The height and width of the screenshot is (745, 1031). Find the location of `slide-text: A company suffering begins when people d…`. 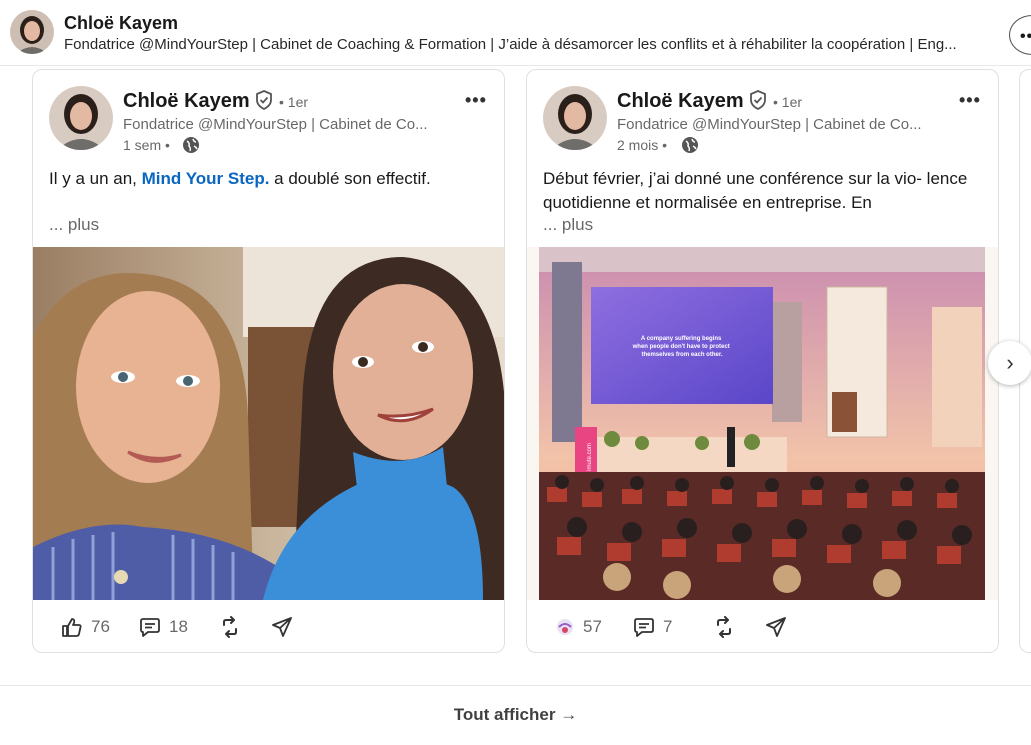

slide-text: A company suffering begins when people d… is located at coordinates (682, 347).